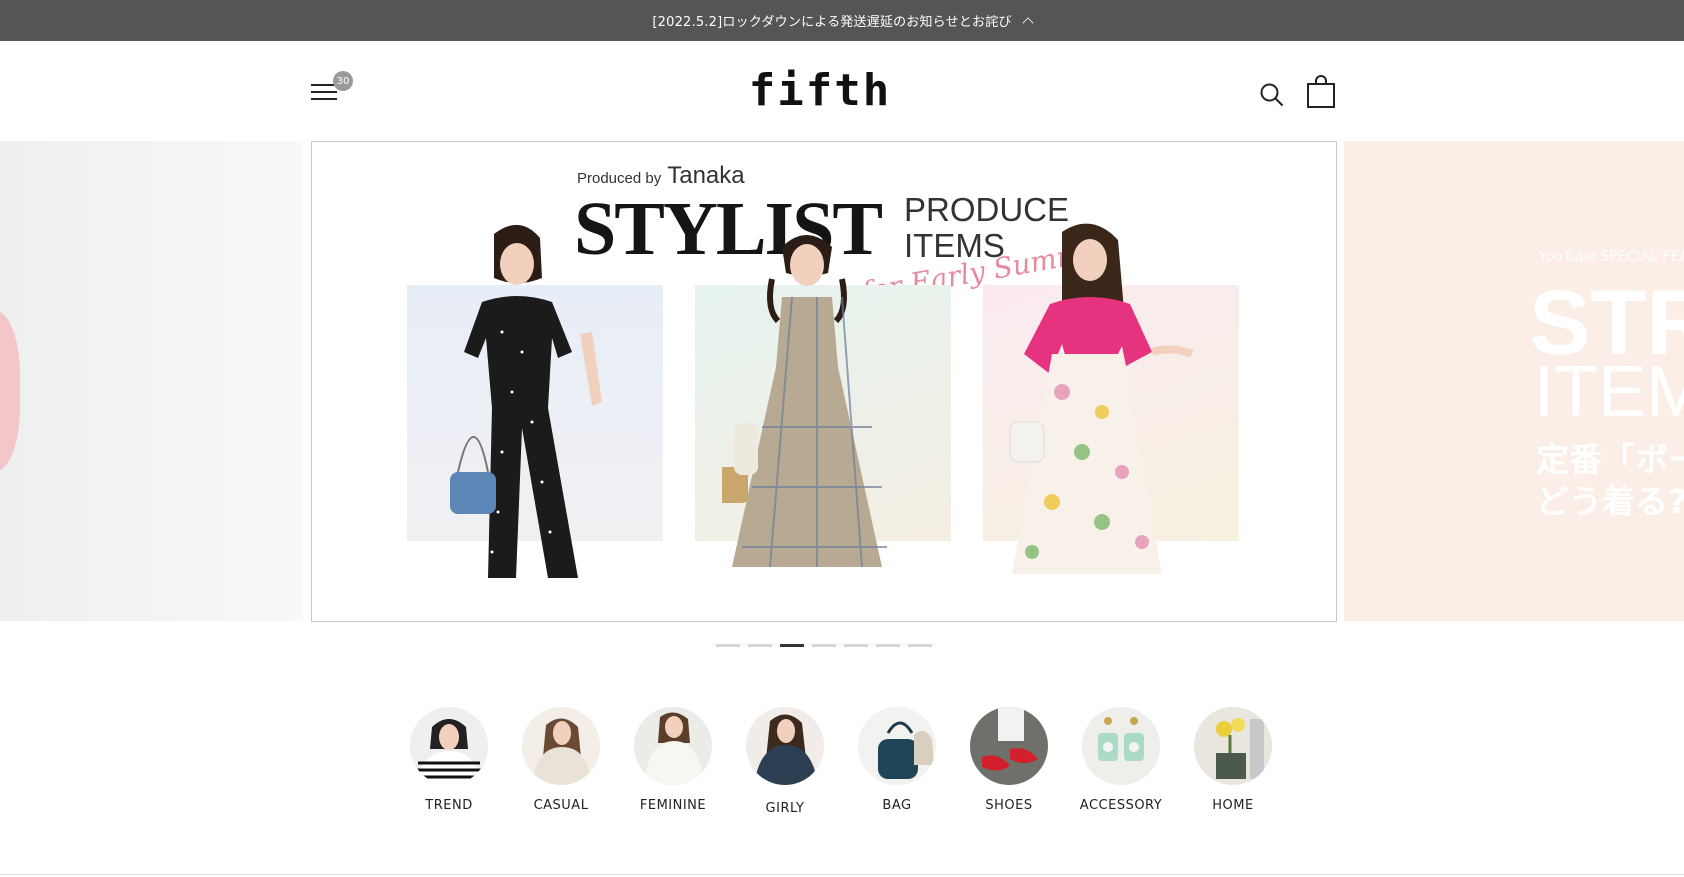 The image size is (1684, 877). What do you see at coordinates (449, 805) in the screenshot?
I see `category-label: TREND` at bounding box center [449, 805].